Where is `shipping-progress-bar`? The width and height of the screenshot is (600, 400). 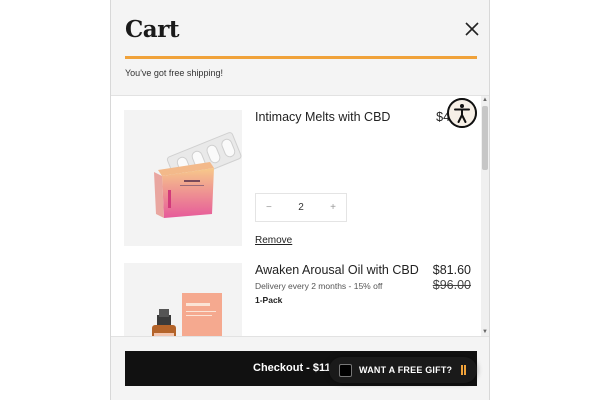 shipping-progress-bar is located at coordinates (301, 57).